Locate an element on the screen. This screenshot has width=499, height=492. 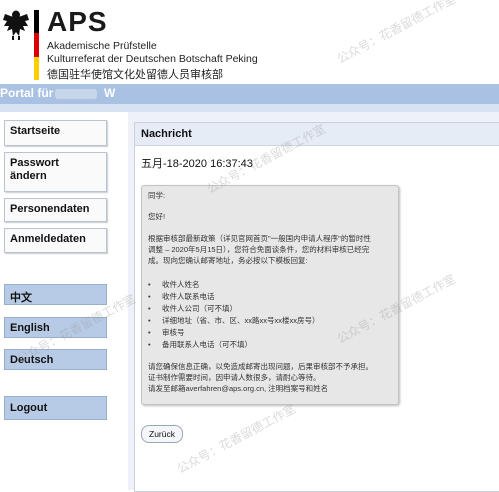
list-item: • 备用联系人电话（可不填） is located at coordinates (200, 344).